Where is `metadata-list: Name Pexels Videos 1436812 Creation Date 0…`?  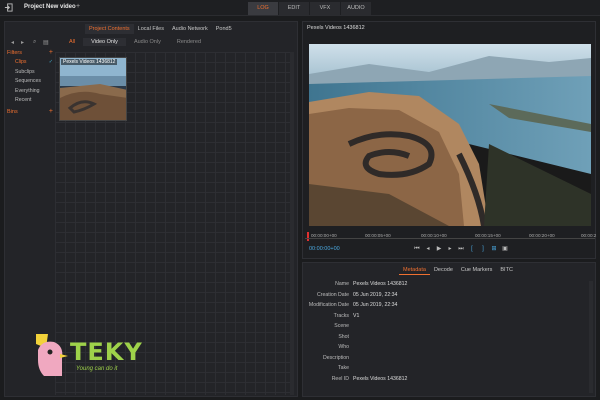
metadata-list: Name Pexels Videos 1436812 Creation Date 0… is located at coordinates (445, 333).